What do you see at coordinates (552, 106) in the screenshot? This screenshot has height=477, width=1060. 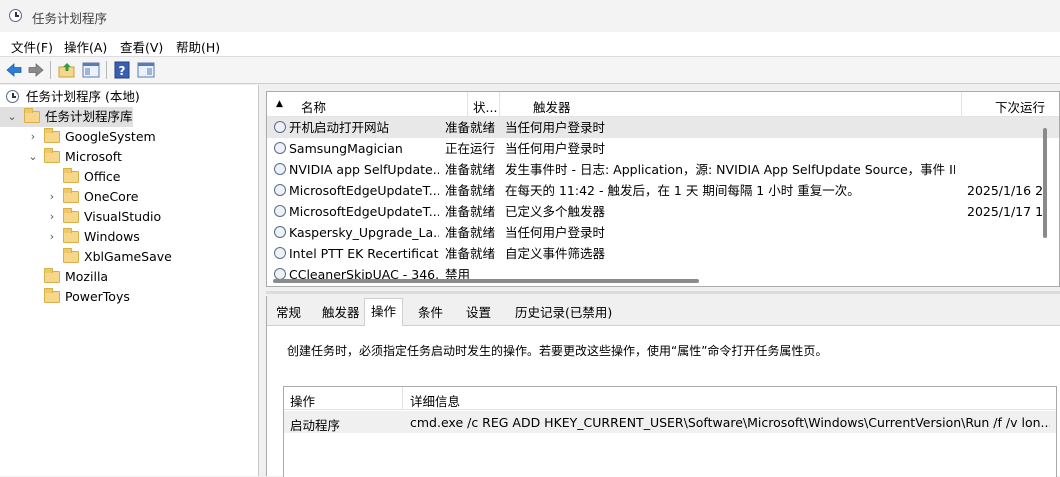 I see `column-trigger: 触发器` at bounding box center [552, 106].